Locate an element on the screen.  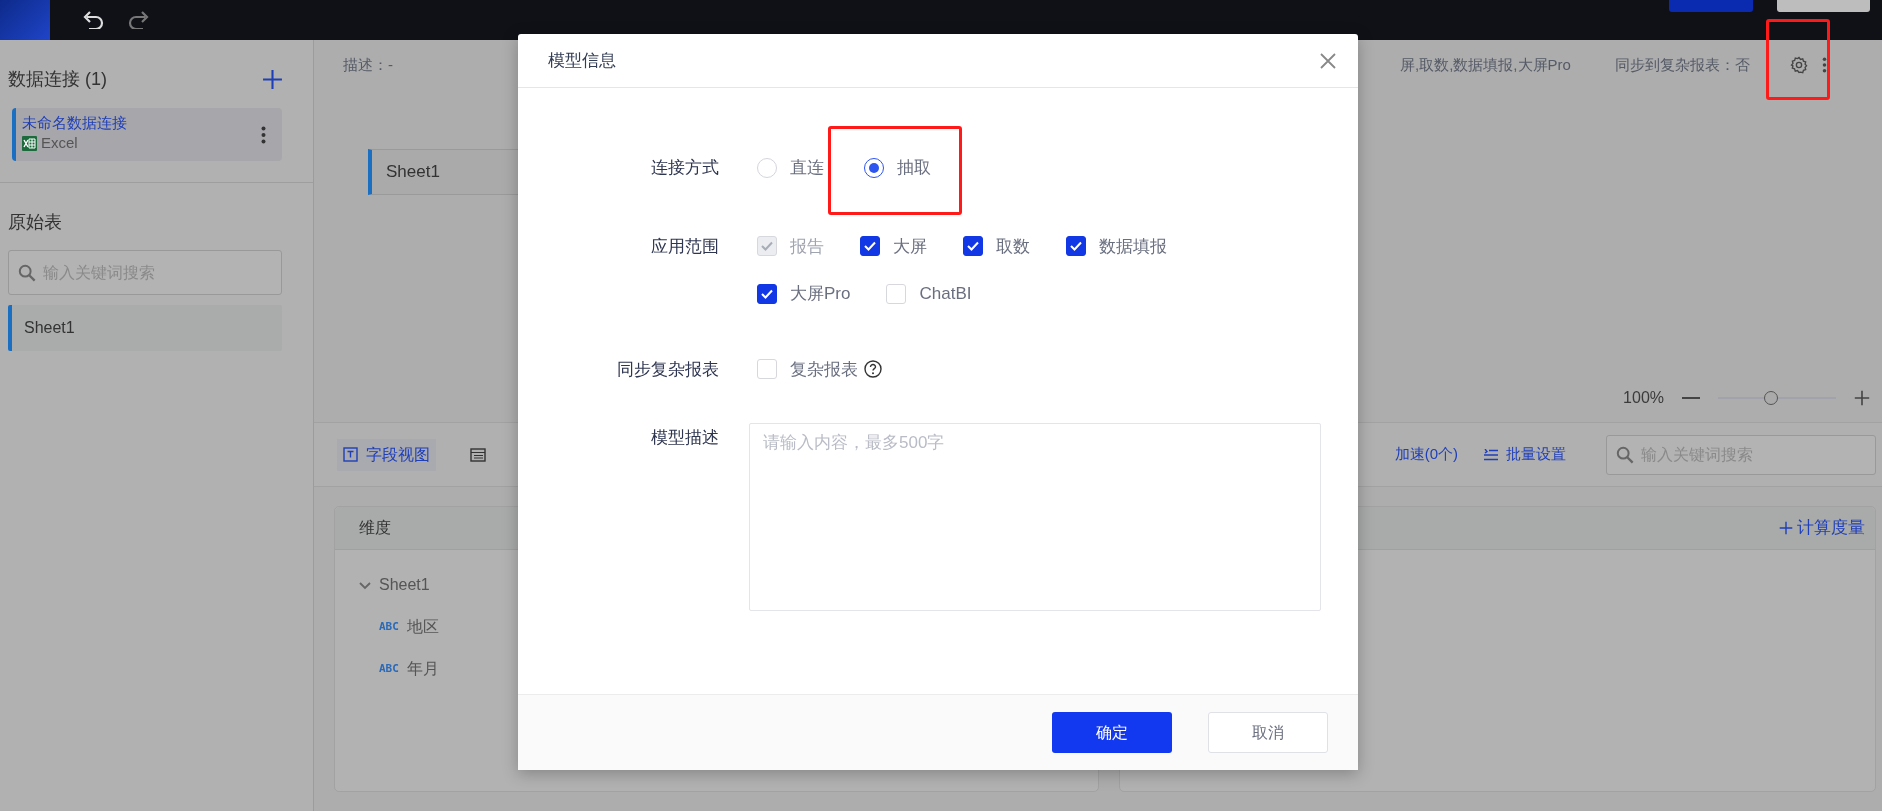
radio-option: 抽取 is located at coordinates (897, 168).